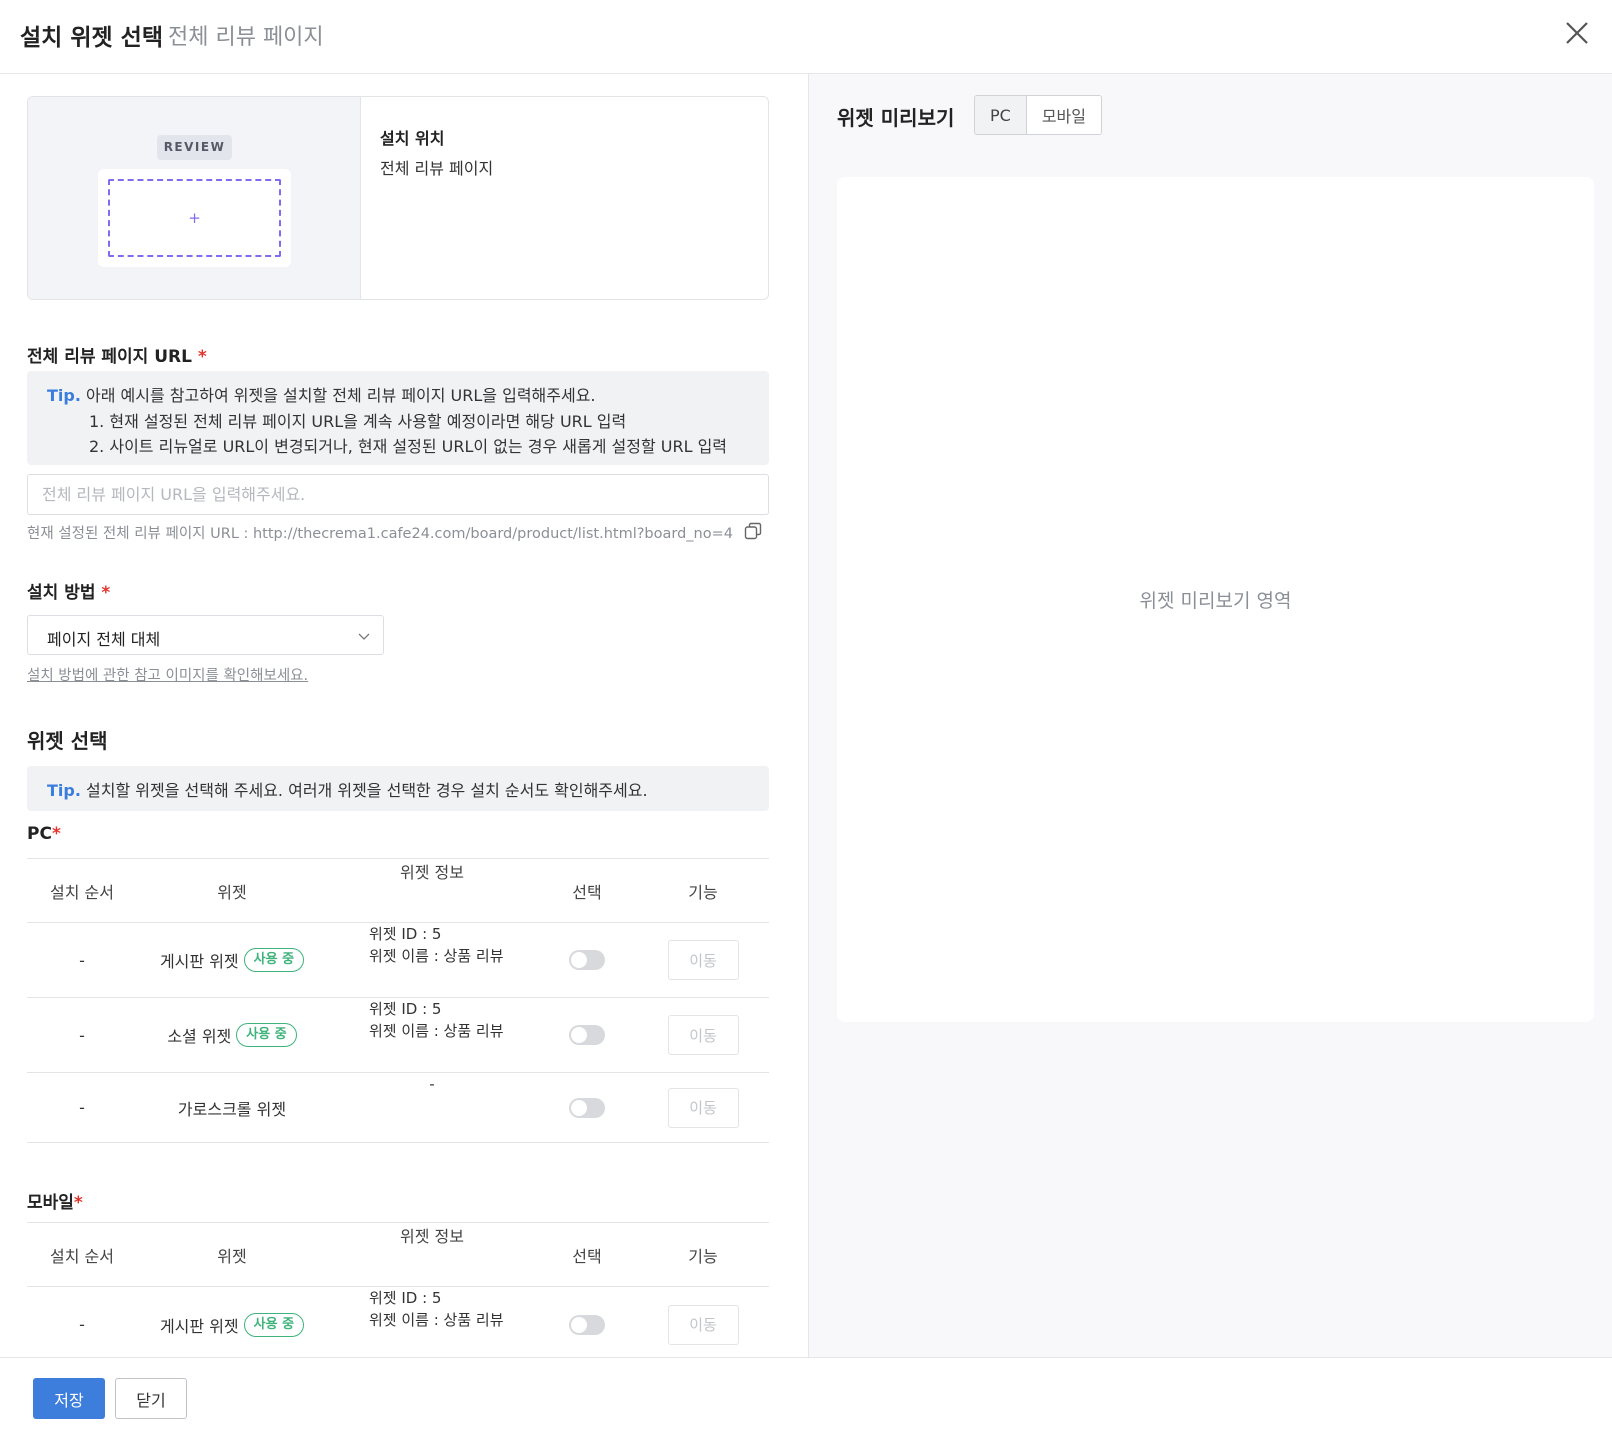 The height and width of the screenshot is (1432, 1612). I want to click on pc-label-text: PC, so click(39, 834).